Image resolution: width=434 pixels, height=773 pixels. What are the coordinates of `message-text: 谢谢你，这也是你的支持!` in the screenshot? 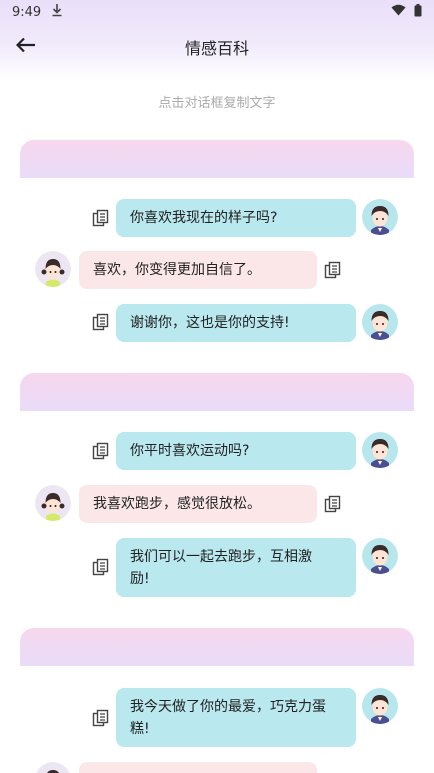 It's located at (210, 323).